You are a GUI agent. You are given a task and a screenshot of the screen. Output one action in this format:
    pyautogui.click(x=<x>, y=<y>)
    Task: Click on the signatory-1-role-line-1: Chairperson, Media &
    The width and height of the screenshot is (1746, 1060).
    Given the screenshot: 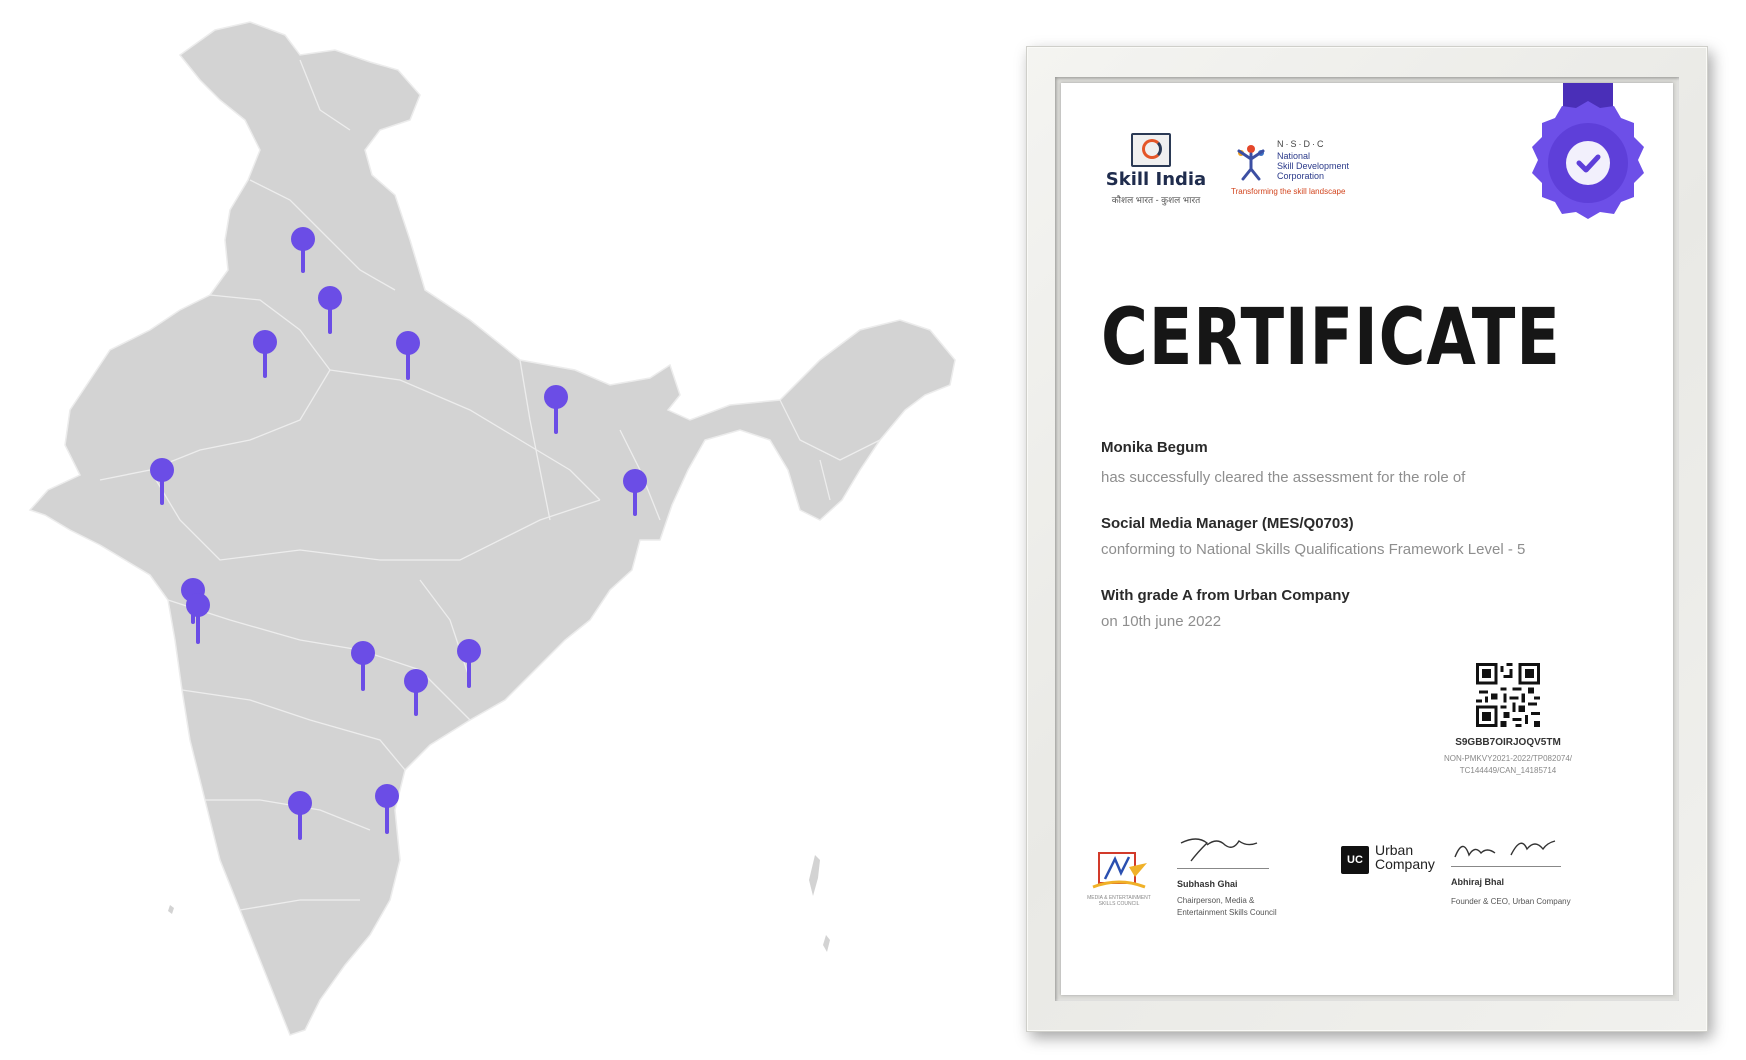 What is the action you would take?
    pyautogui.click(x=1216, y=900)
    